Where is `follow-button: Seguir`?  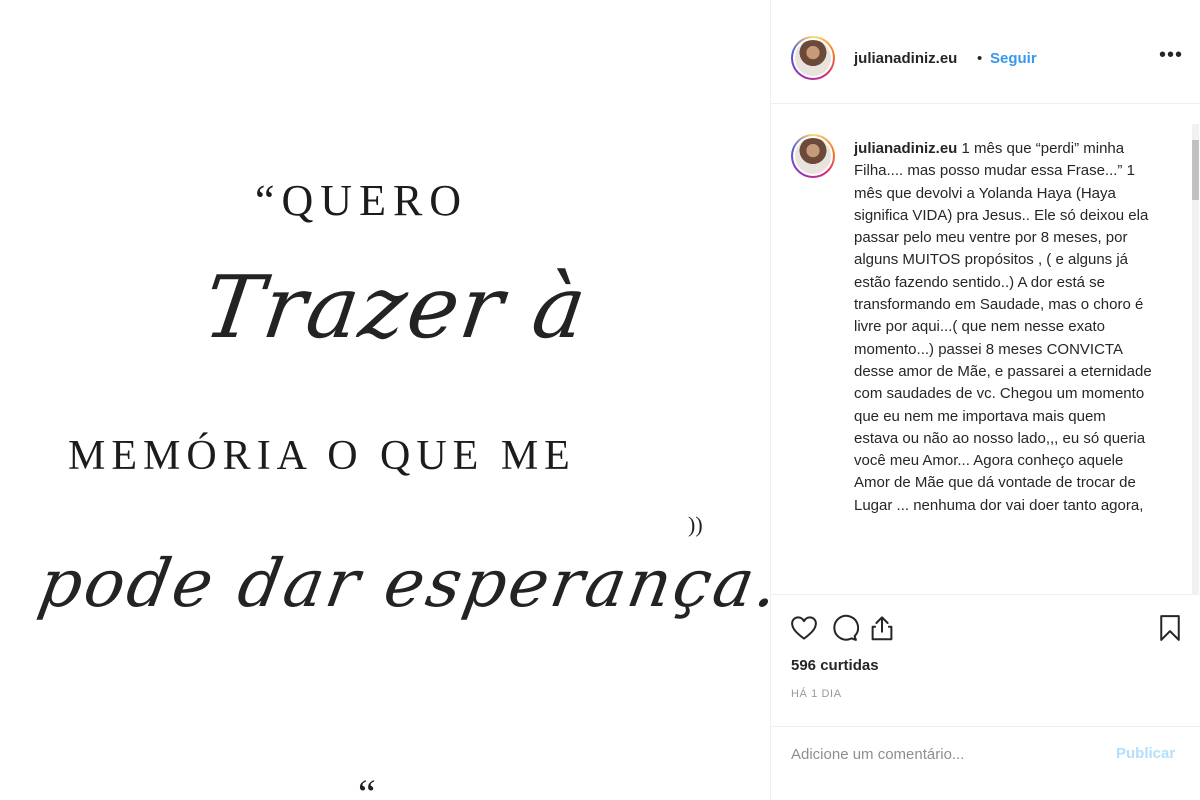
follow-button: Seguir is located at coordinates (1013, 58).